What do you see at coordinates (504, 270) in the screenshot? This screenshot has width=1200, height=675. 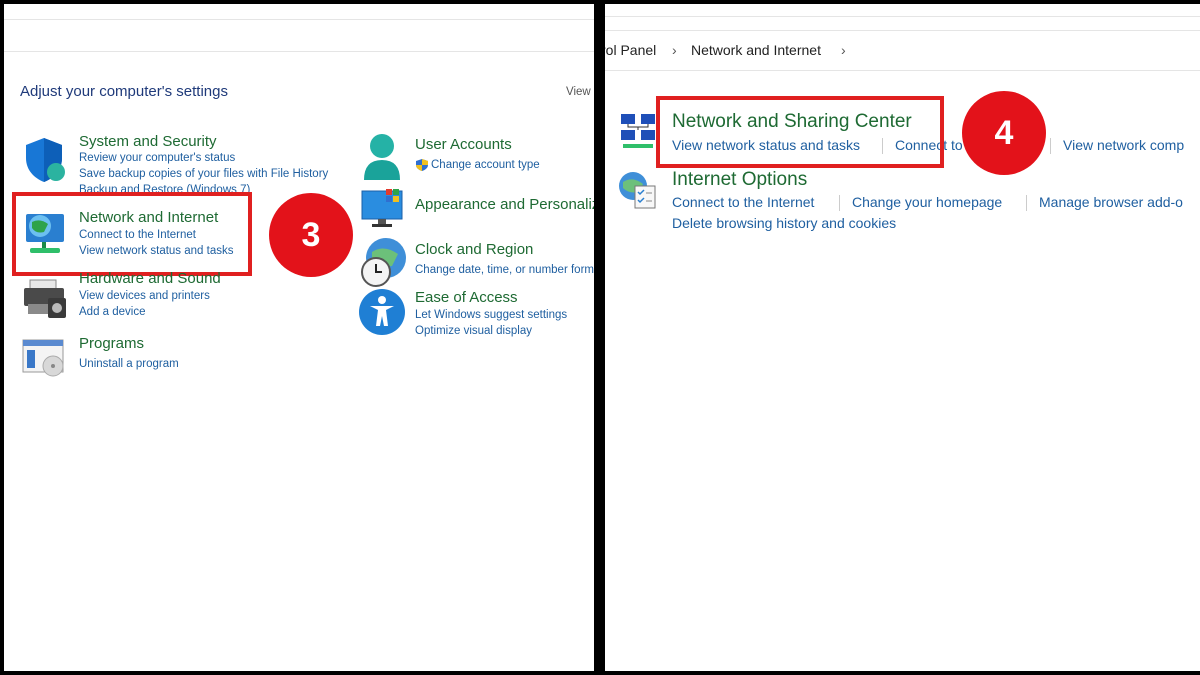 I see `change-date-time-link: Change date, time, or number form` at bounding box center [504, 270].